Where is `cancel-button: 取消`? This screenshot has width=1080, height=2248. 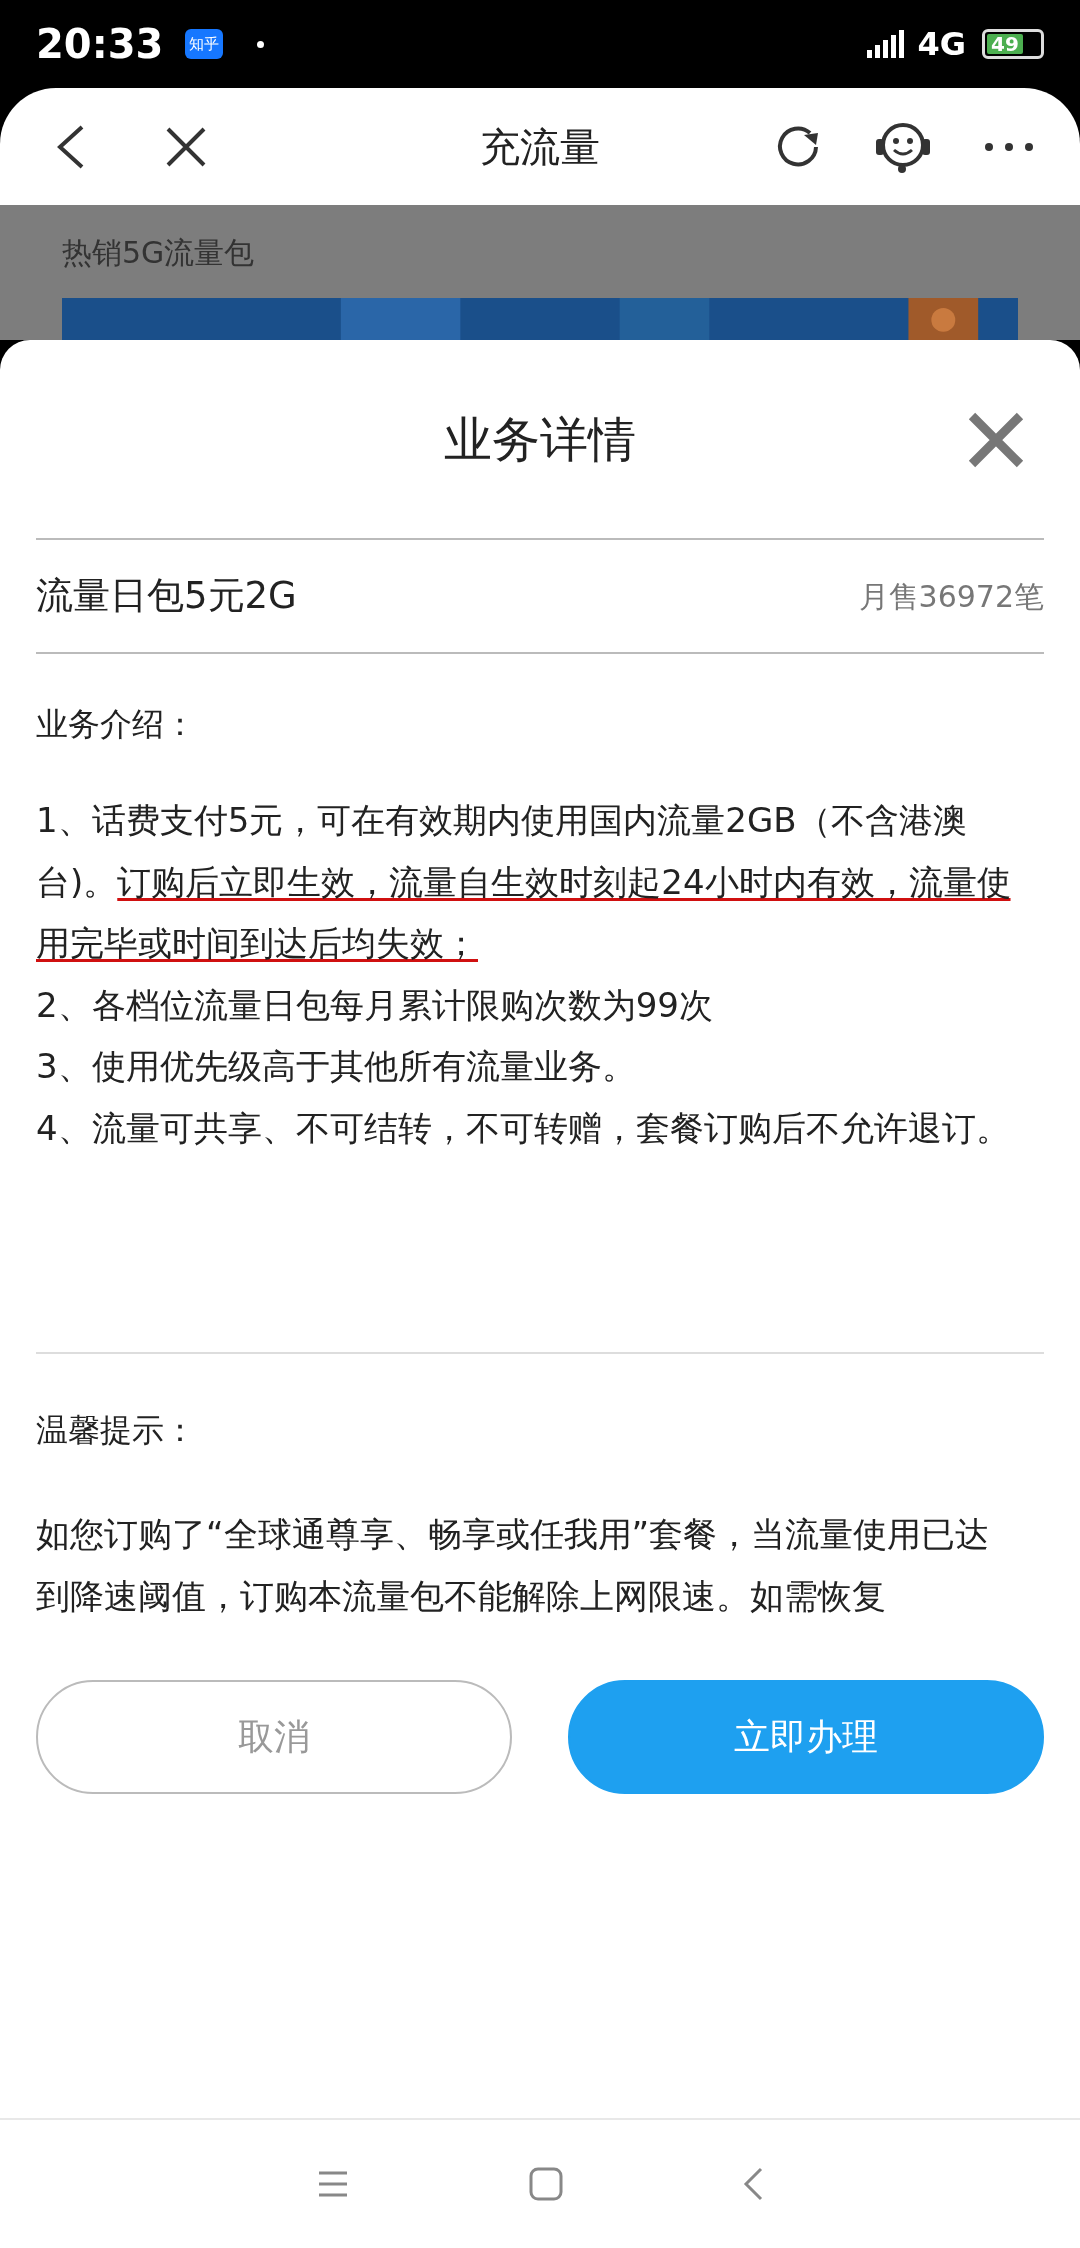
cancel-button: 取消 is located at coordinates (274, 1737).